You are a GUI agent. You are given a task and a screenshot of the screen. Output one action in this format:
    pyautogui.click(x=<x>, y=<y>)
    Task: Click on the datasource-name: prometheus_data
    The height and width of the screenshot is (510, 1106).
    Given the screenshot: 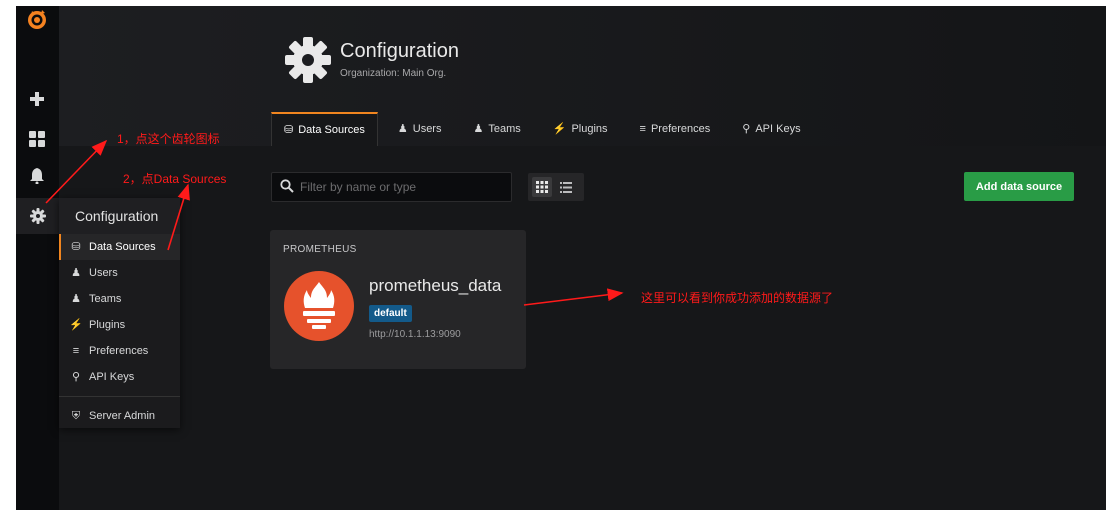 What is the action you would take?
    pyautogui.click(x=435, y=286)
    